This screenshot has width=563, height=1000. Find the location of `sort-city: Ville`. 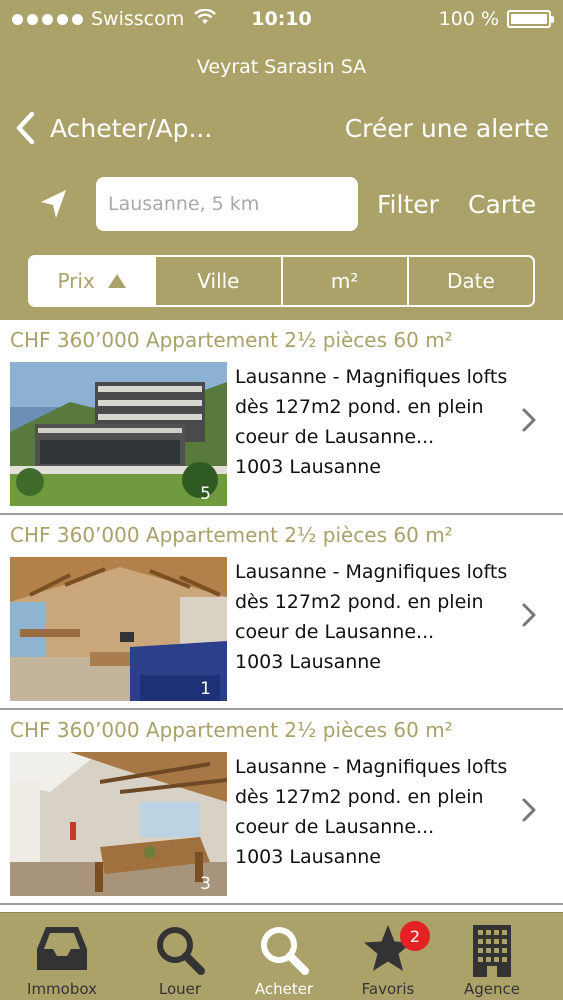

sort-city: Ville is located at coordinates (219, 281).